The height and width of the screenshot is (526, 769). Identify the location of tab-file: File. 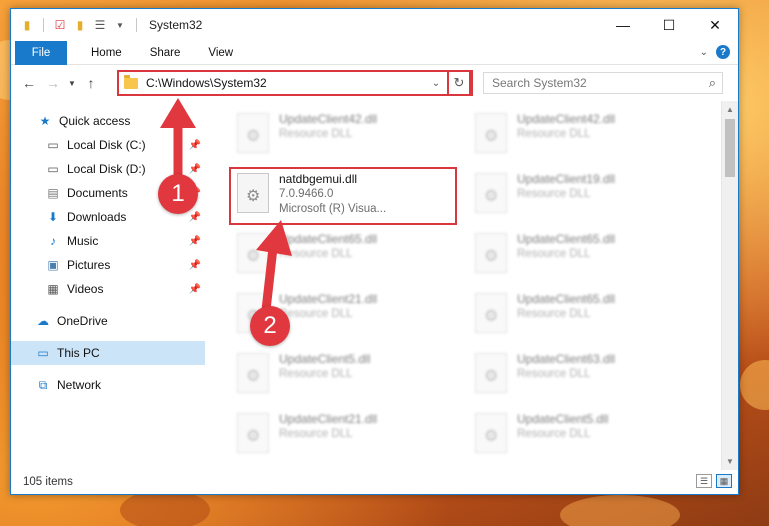
(41, 52).